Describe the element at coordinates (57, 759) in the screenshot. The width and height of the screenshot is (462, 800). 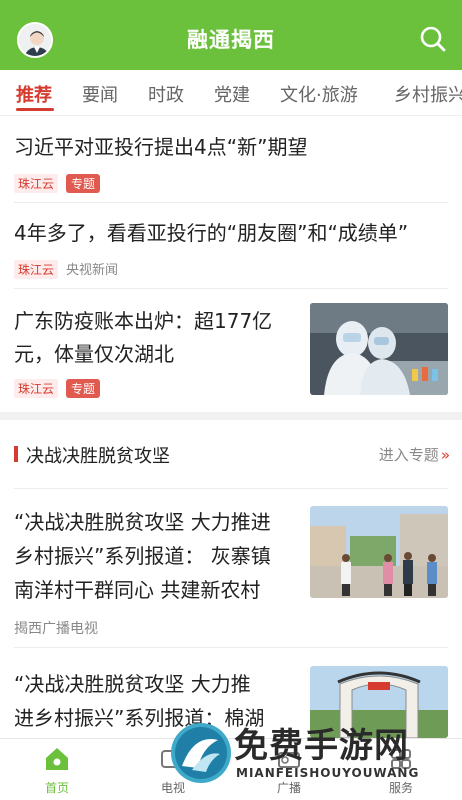
I see `home-icon` at that location.